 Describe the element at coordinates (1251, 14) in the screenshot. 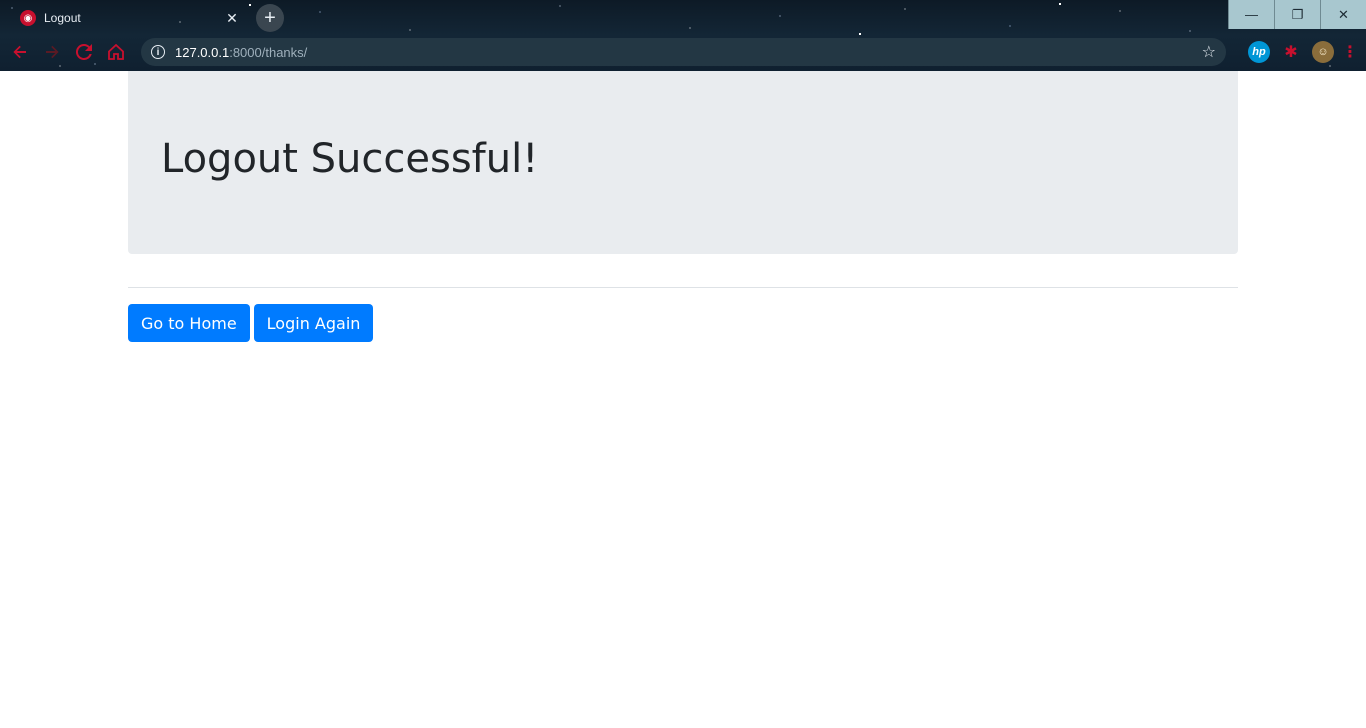

I see `minimize-button: —` at that location.